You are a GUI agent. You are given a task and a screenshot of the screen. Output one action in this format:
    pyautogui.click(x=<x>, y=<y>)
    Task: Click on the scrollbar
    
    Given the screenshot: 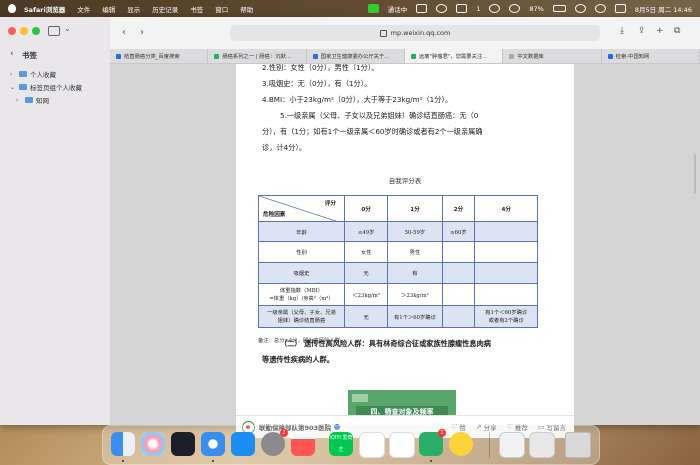 What is the action you would take?
    pyautogui.click(x=695, y=174)
    